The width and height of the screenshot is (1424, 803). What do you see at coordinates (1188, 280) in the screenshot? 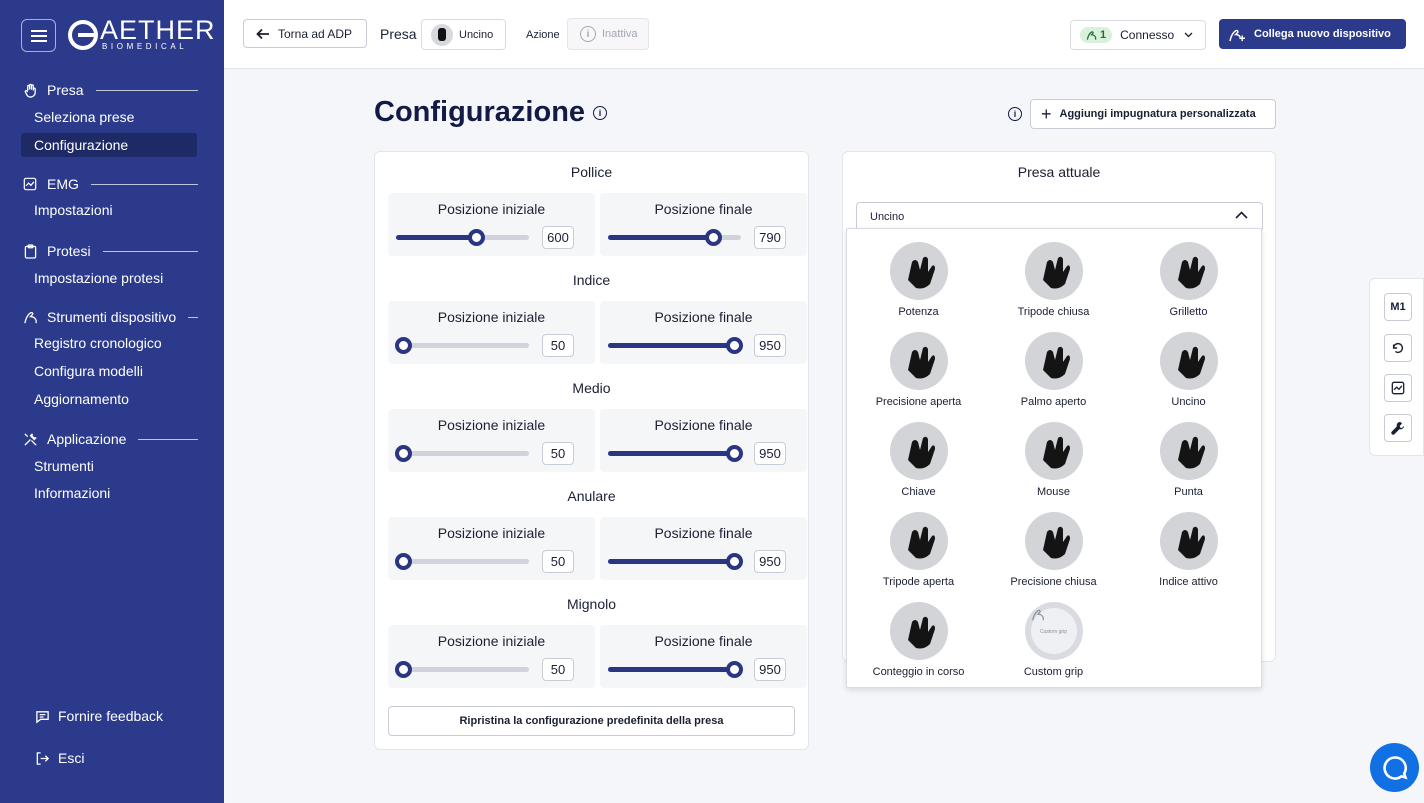
I see `grip-option-grilletto: Grilletto` at bounding box center [1188, 280].